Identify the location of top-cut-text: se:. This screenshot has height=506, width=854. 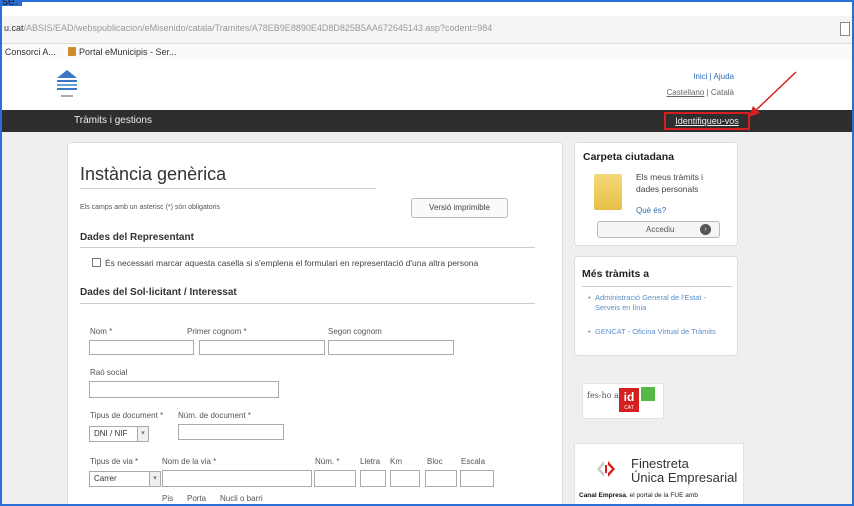
(10, 4).